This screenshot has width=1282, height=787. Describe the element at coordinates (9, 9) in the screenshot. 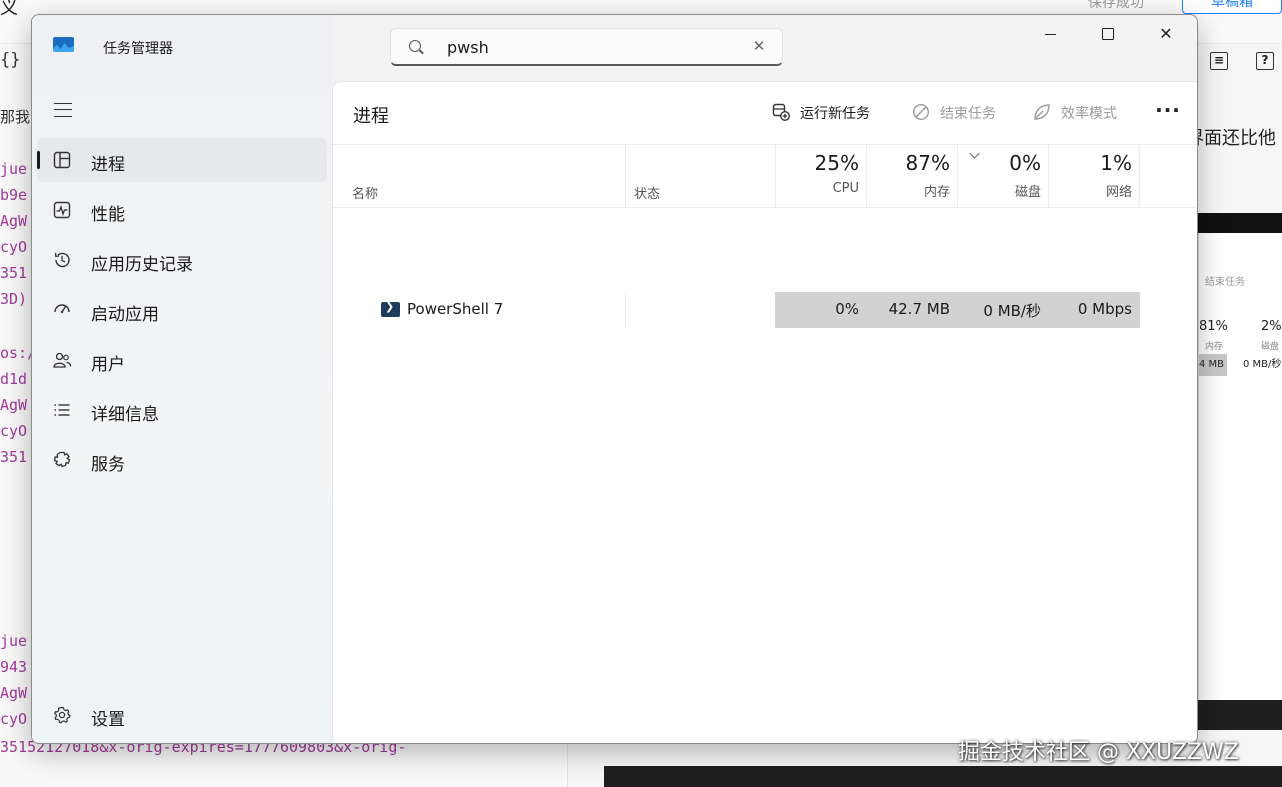

I see `editor-fragment: 义` at that location.